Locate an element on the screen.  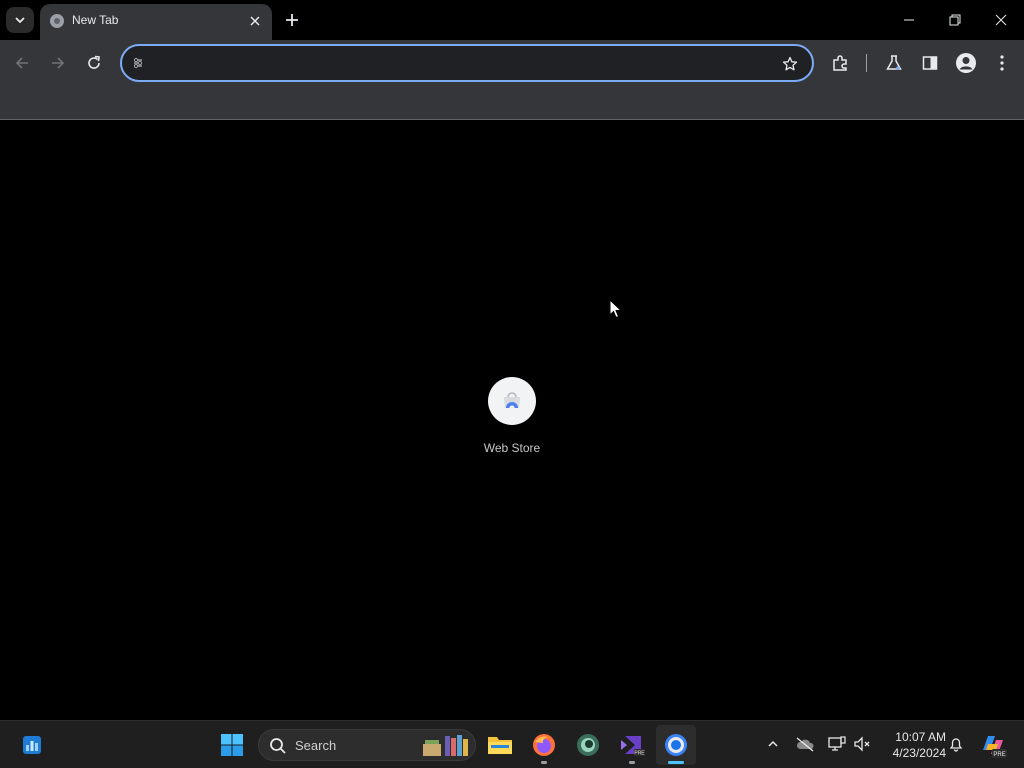
taskbar-app-chrome is located at coordinates (676, 745).